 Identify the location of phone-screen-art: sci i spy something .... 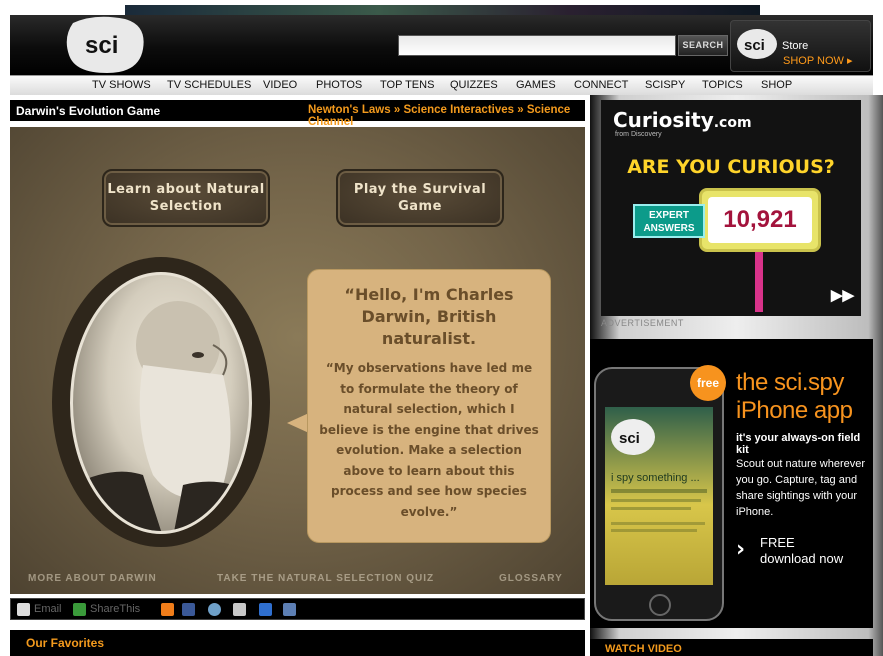
(659, 475).